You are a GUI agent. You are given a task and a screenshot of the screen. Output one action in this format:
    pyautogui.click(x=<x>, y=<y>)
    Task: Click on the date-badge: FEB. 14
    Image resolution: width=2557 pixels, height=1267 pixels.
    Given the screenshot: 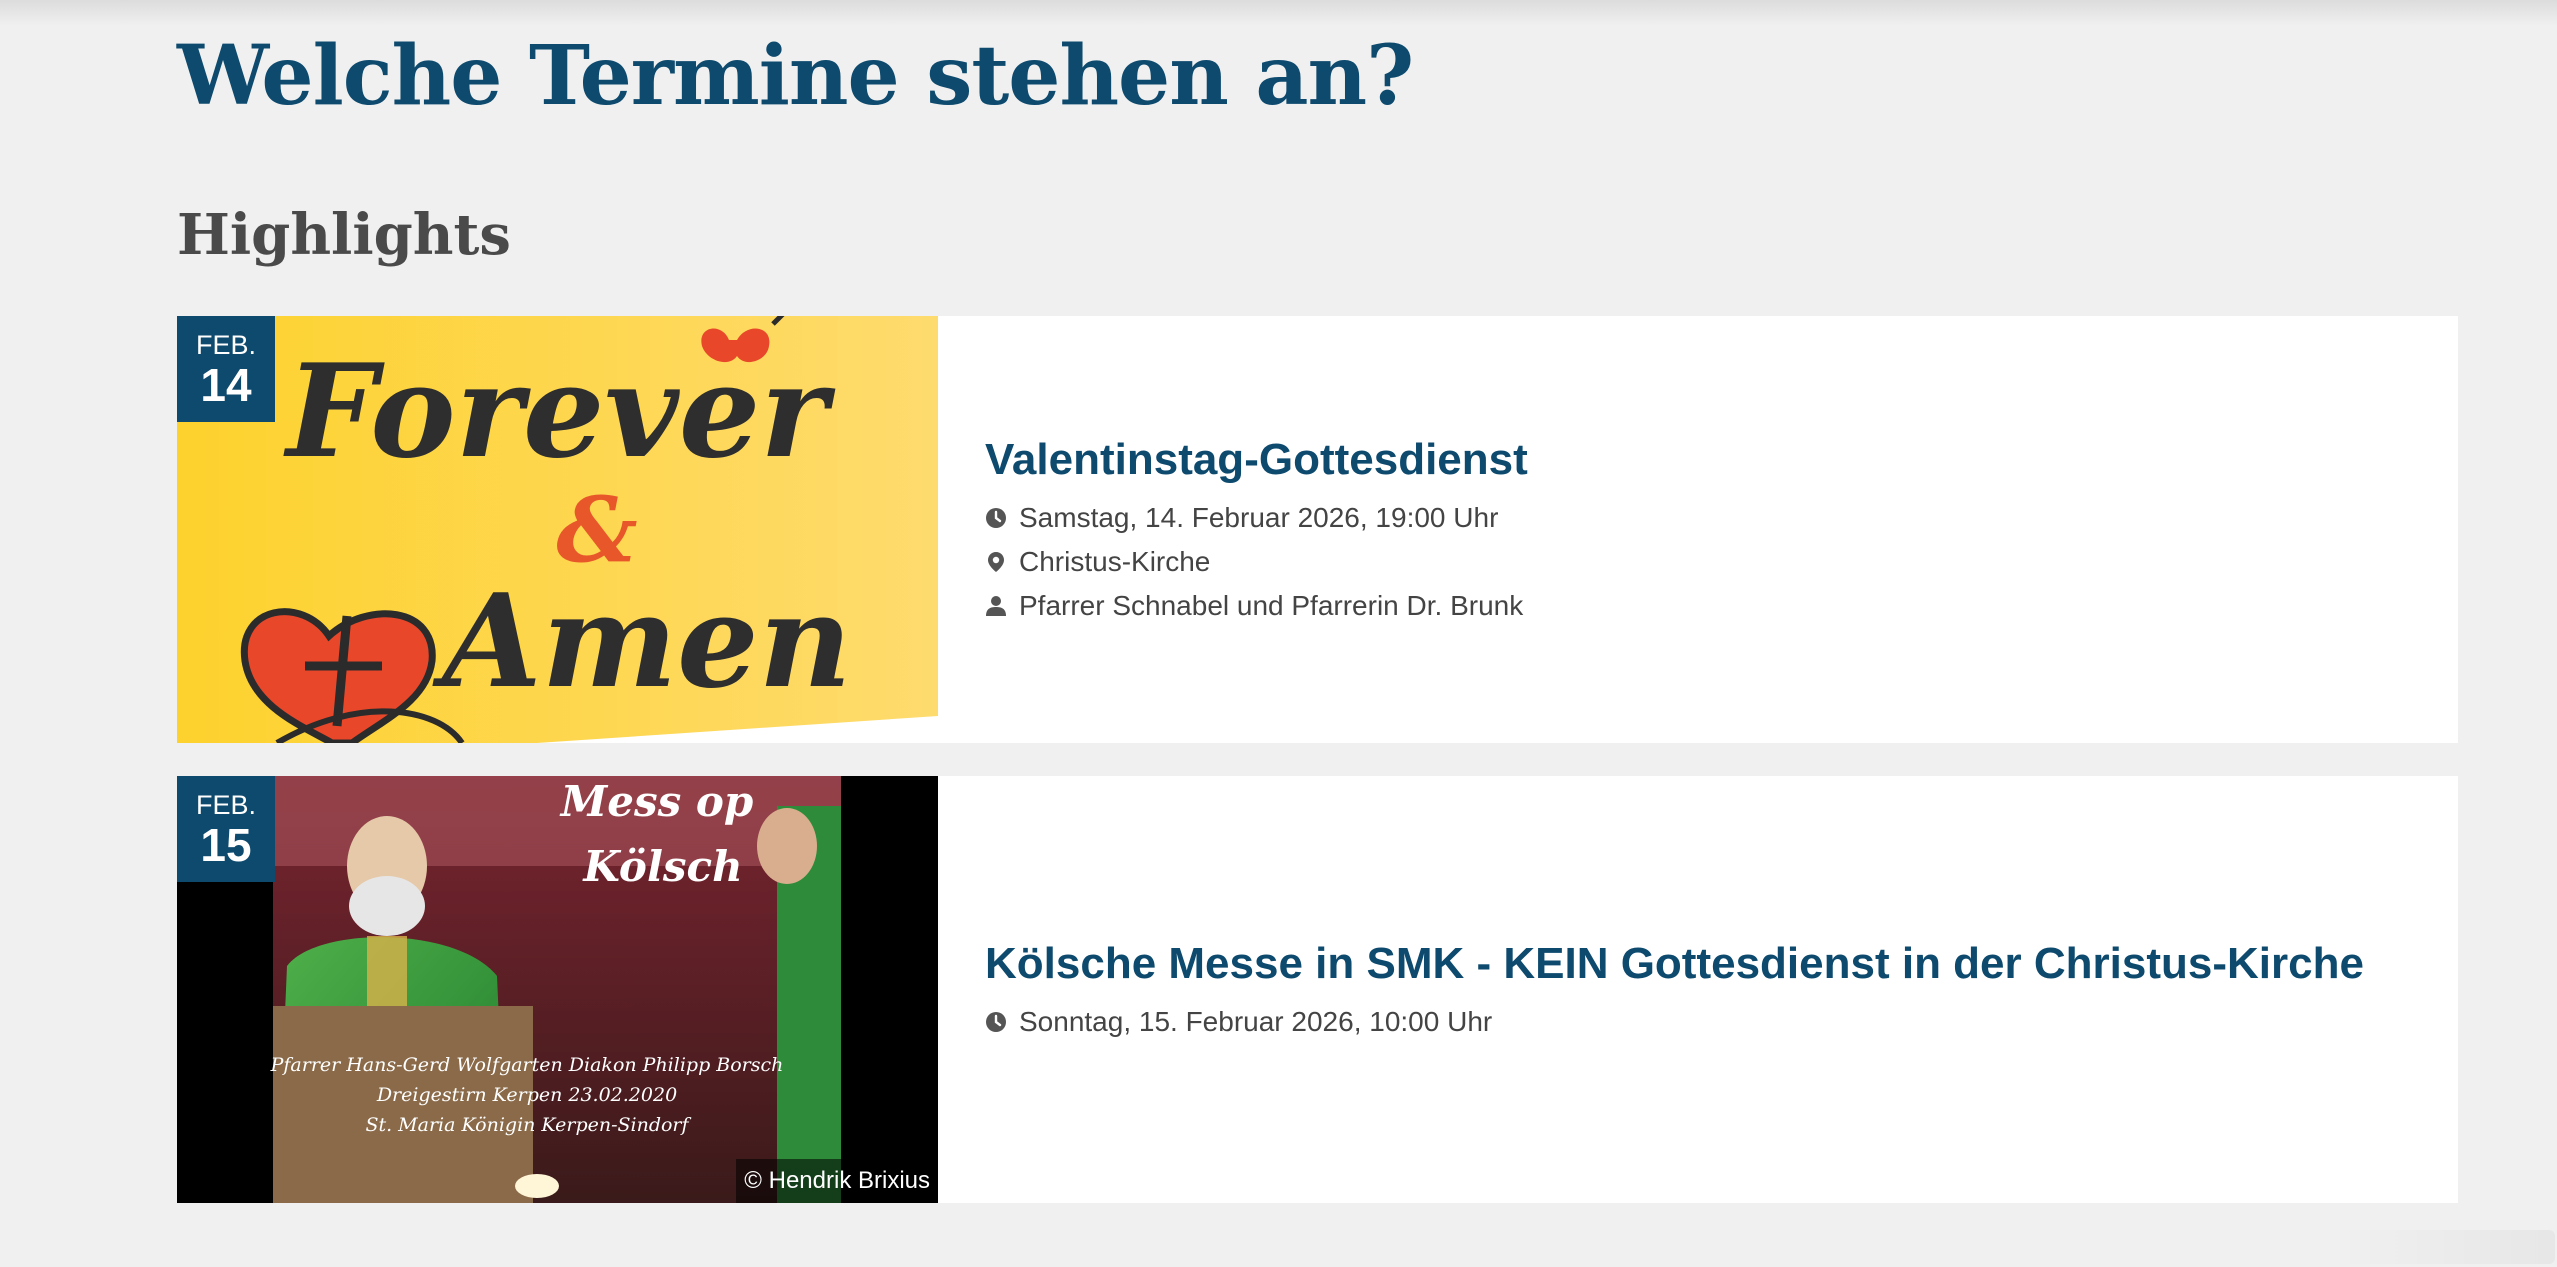 What is the action you would take?
    pyautogui.click(x=226, y=369)
    